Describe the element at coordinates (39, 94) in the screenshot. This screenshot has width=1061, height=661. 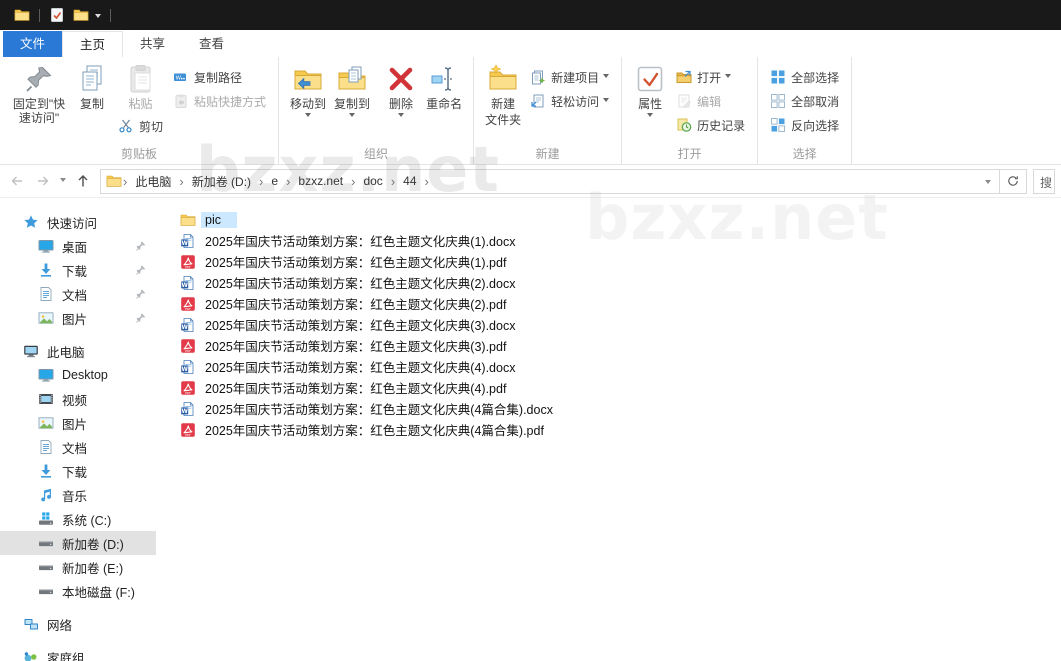
I see `pin-to-quick-access-button: 固定到"快速访问"` at that location.